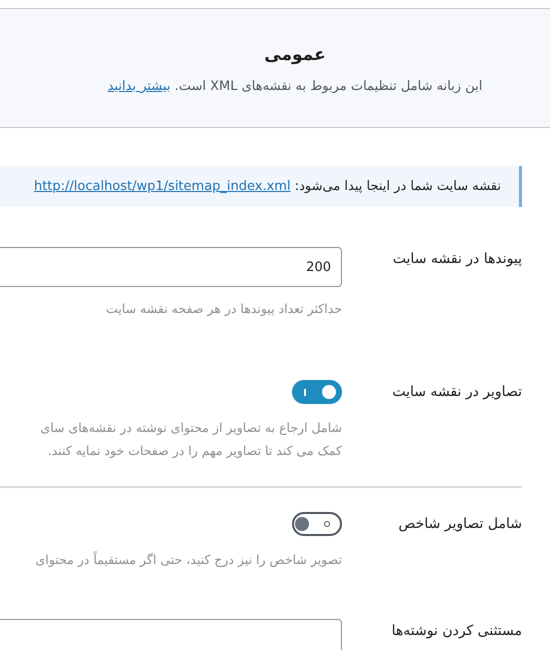 This screenshot has width=550, height=650. What do you see at coordinates (457, 259) in the screenshot?
I see `setting-label: پیوندها در نقشه سایت` at bounding box center [457, 259].